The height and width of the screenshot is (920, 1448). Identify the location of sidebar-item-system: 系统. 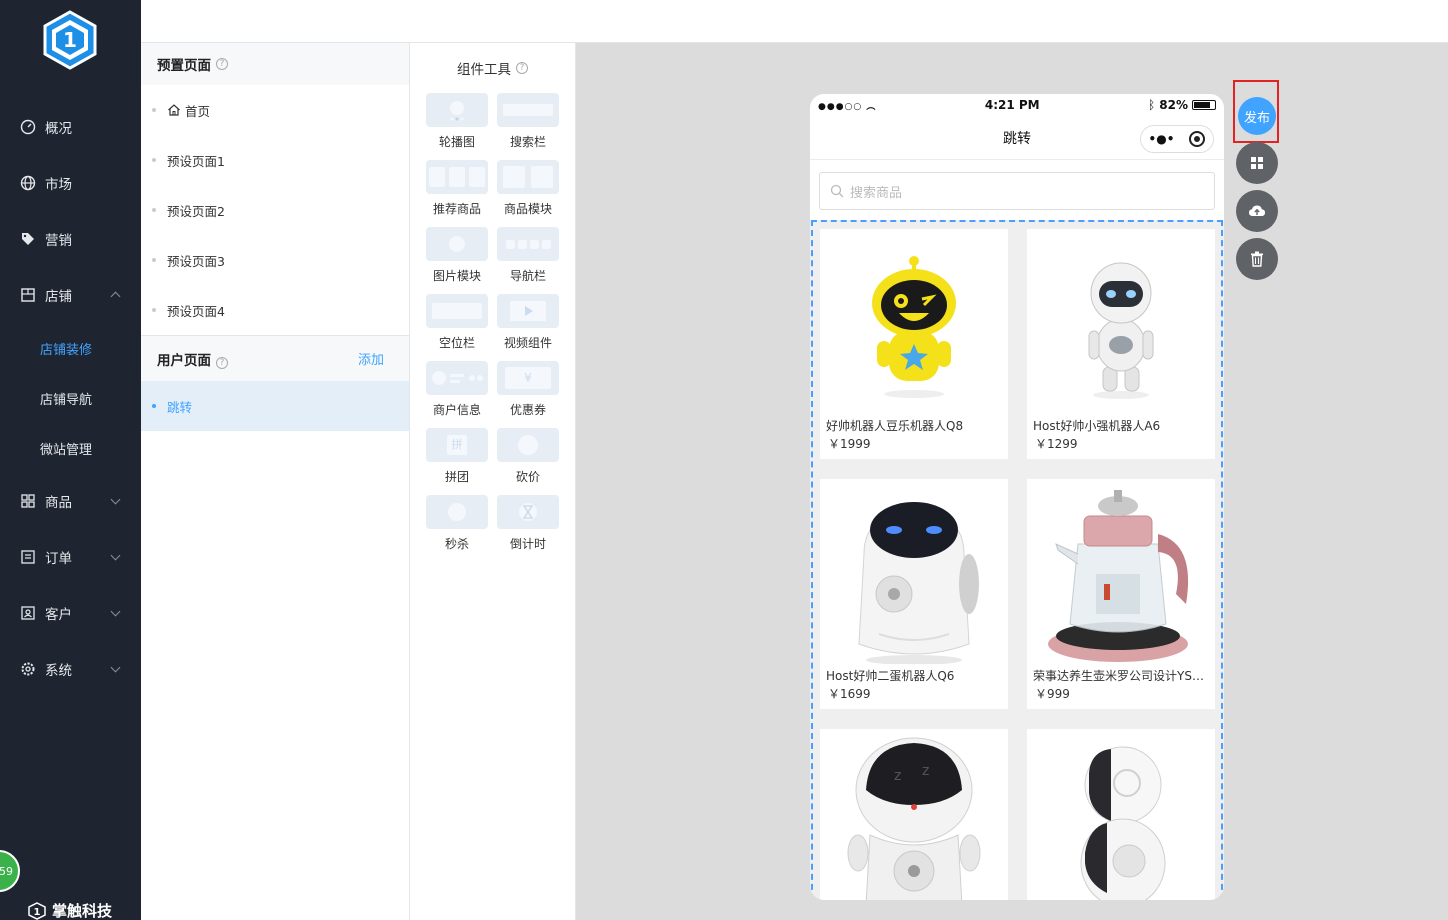
(70, 669).